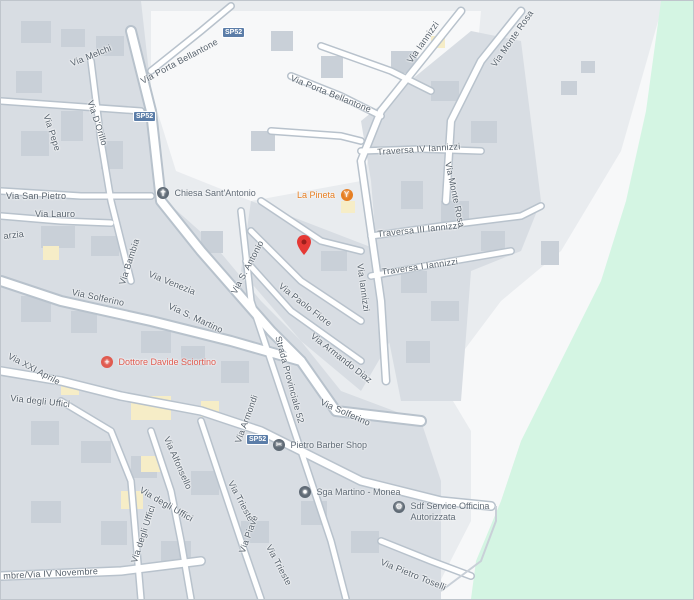  I want to click on church-icon: ✝, so click(163, 193).